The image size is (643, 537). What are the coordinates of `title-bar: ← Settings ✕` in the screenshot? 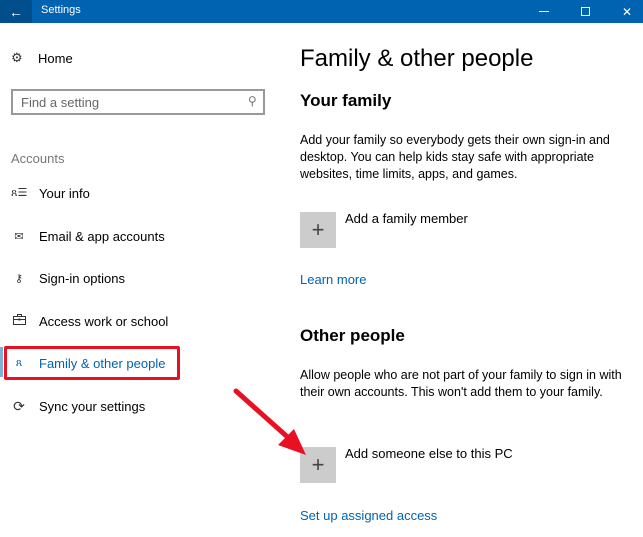 It's located at (321, 11).